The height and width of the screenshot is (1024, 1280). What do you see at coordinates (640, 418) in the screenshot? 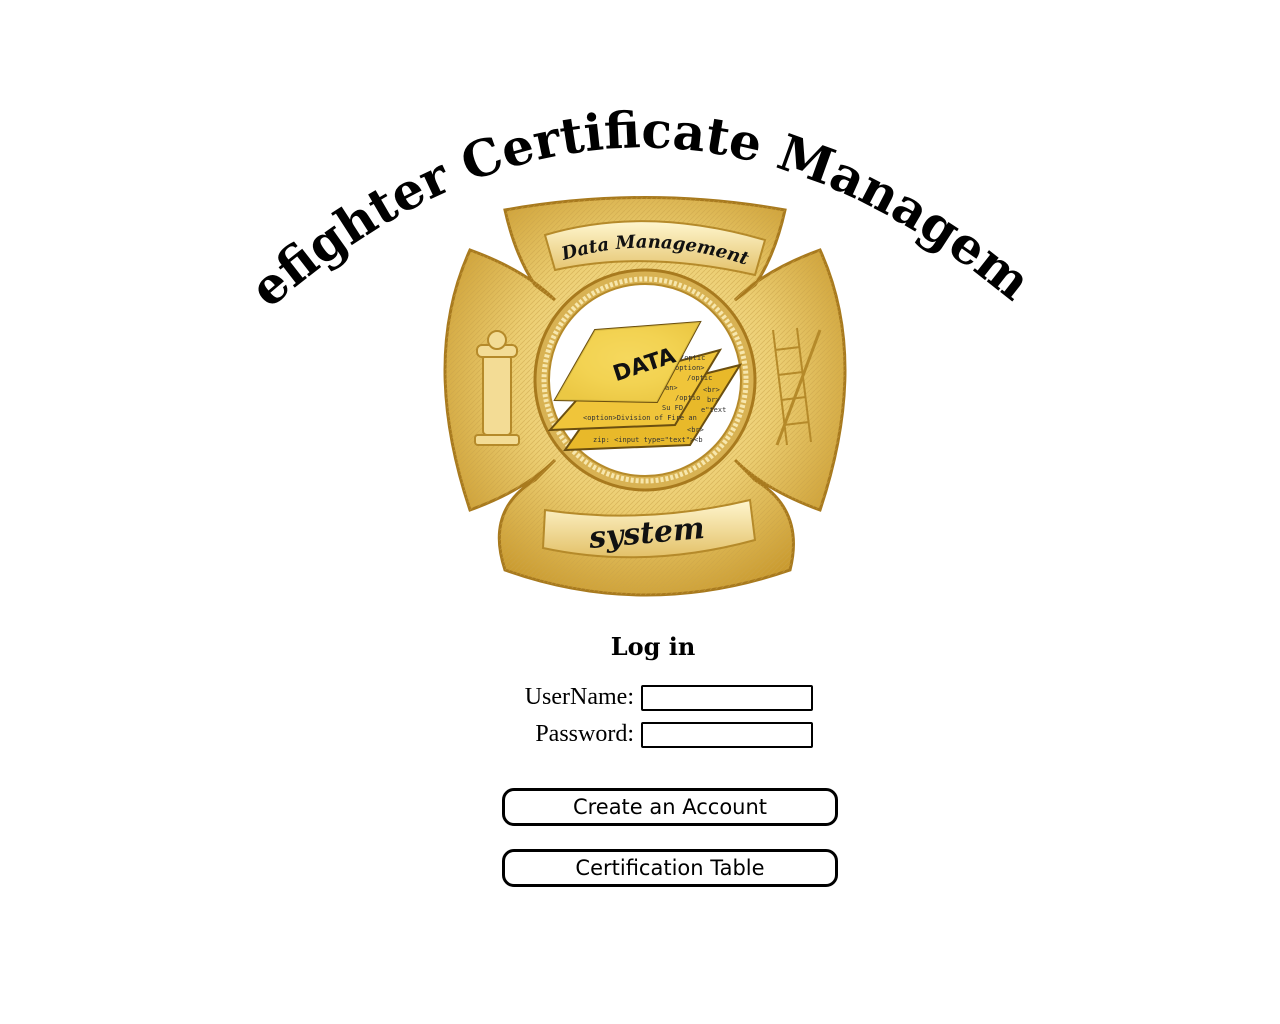
I see `svg-text: <option>Division of Fire an` at bounding box center [640, 418].